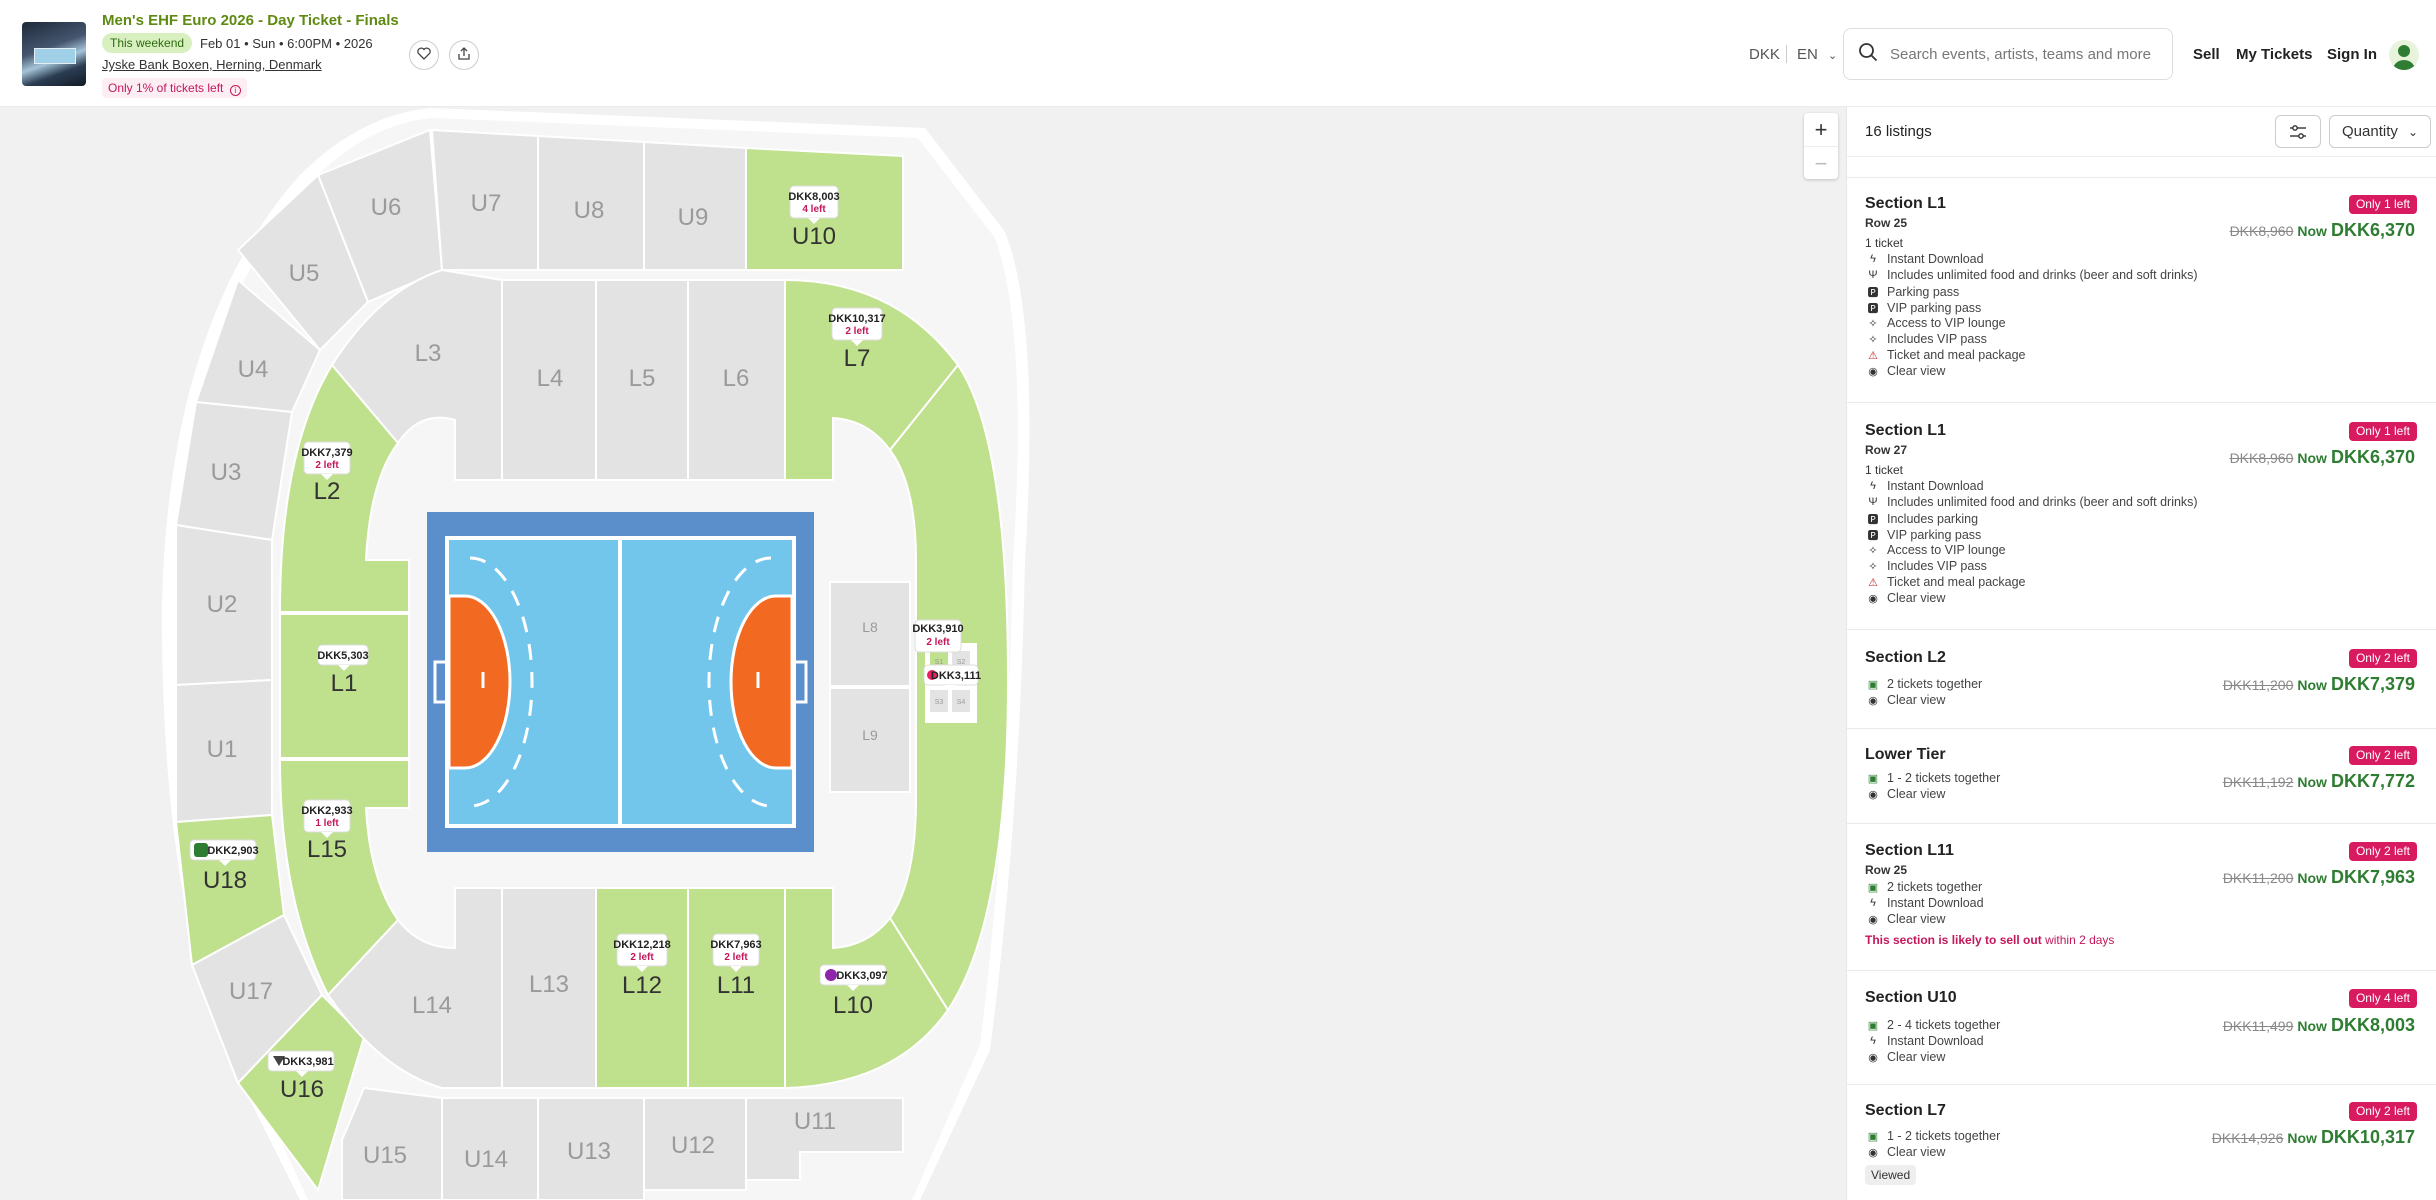  What do you see at coordinates (736, 985) in the screenshot?
I see `label-L11: L11` at bounding box center [736, 985].